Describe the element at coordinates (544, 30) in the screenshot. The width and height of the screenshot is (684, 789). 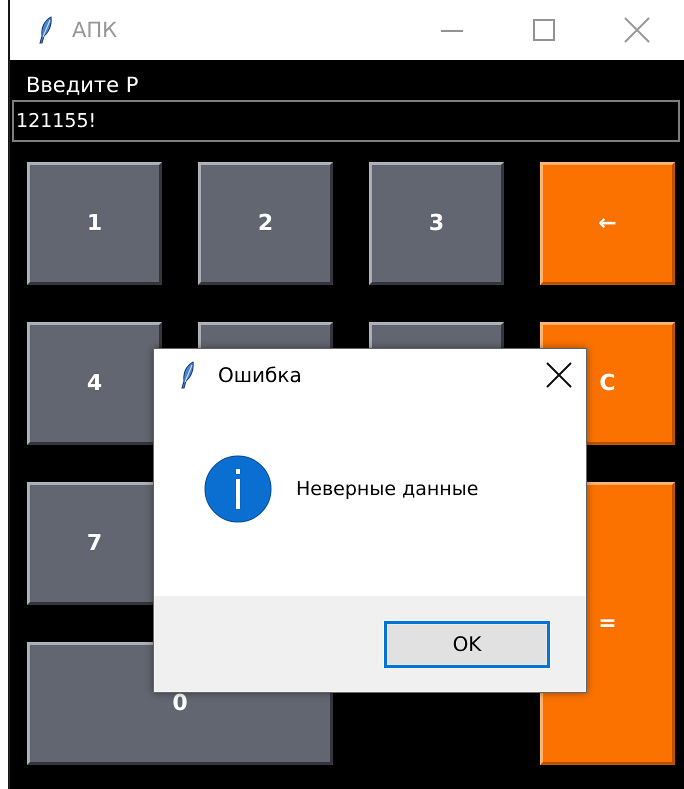
I see `maximize-icon` at that location.